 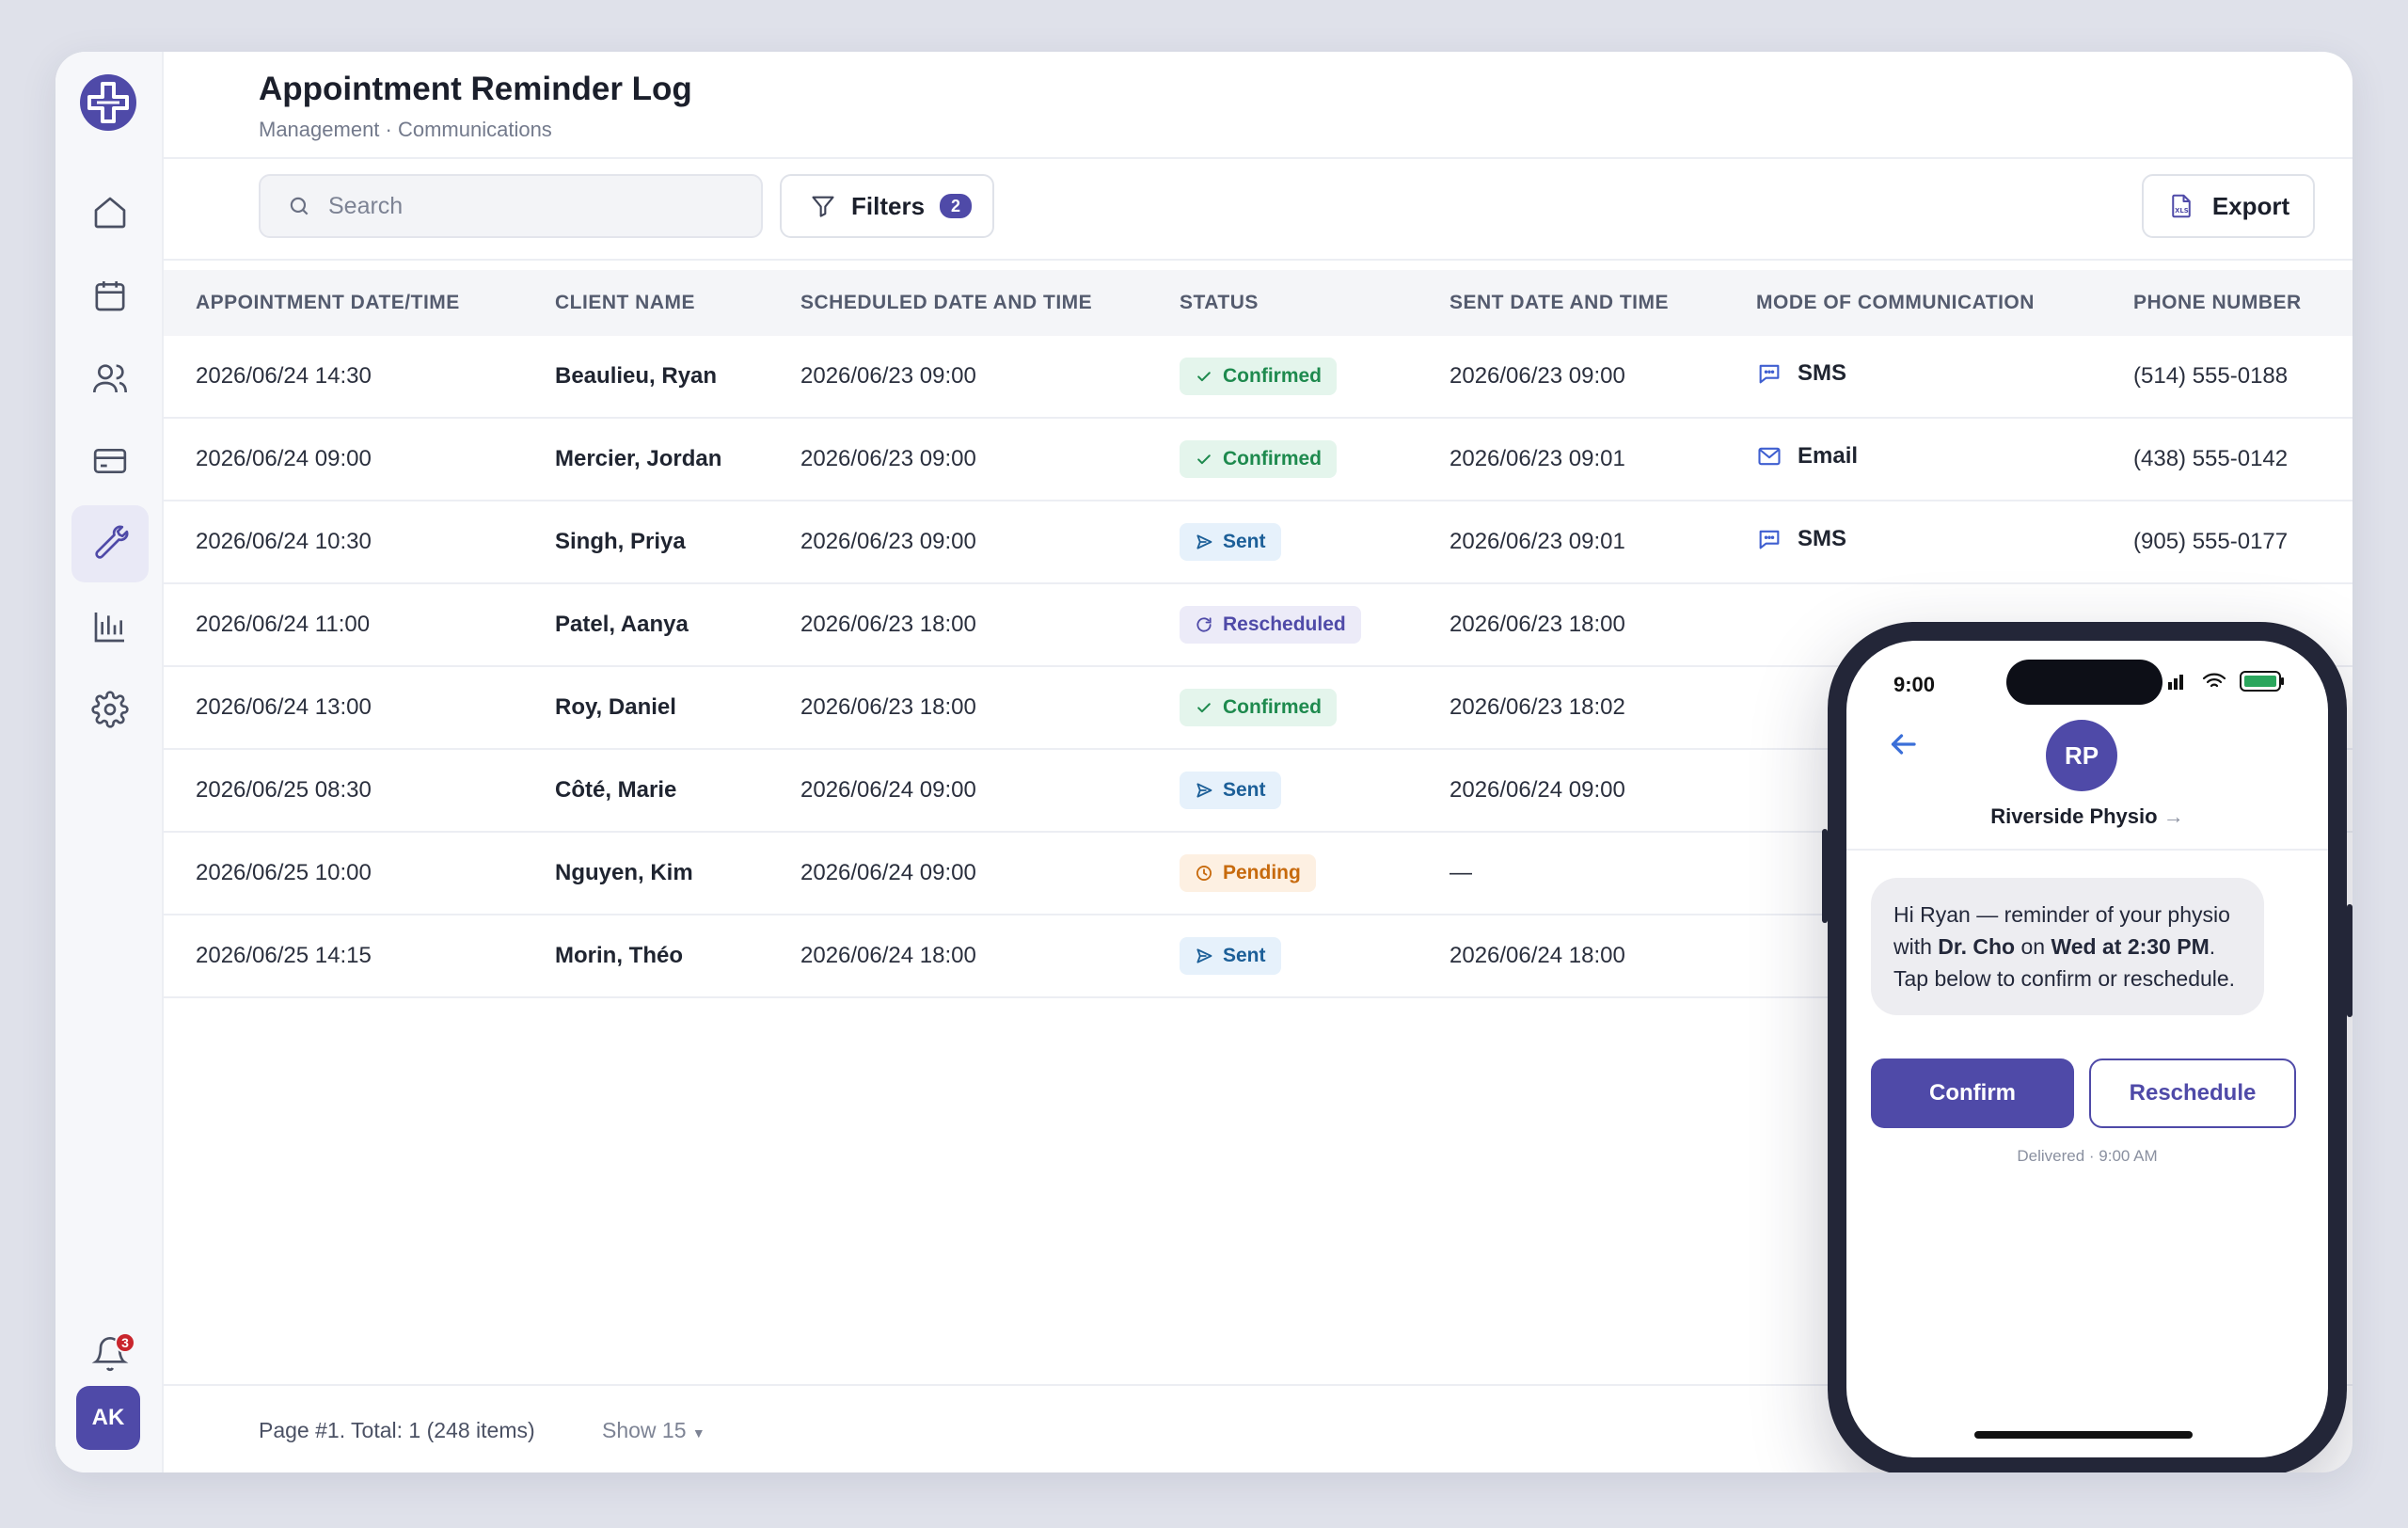 I want to click on search-box, so click(x=511, y=206).